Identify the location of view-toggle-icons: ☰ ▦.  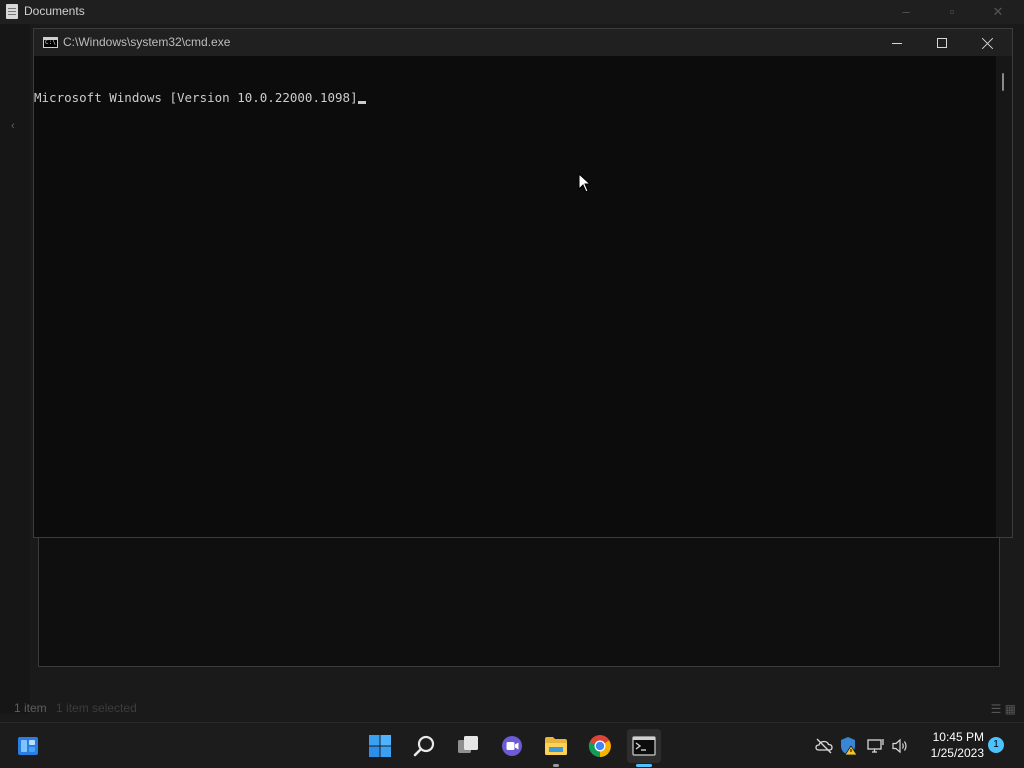
(1003, 709).